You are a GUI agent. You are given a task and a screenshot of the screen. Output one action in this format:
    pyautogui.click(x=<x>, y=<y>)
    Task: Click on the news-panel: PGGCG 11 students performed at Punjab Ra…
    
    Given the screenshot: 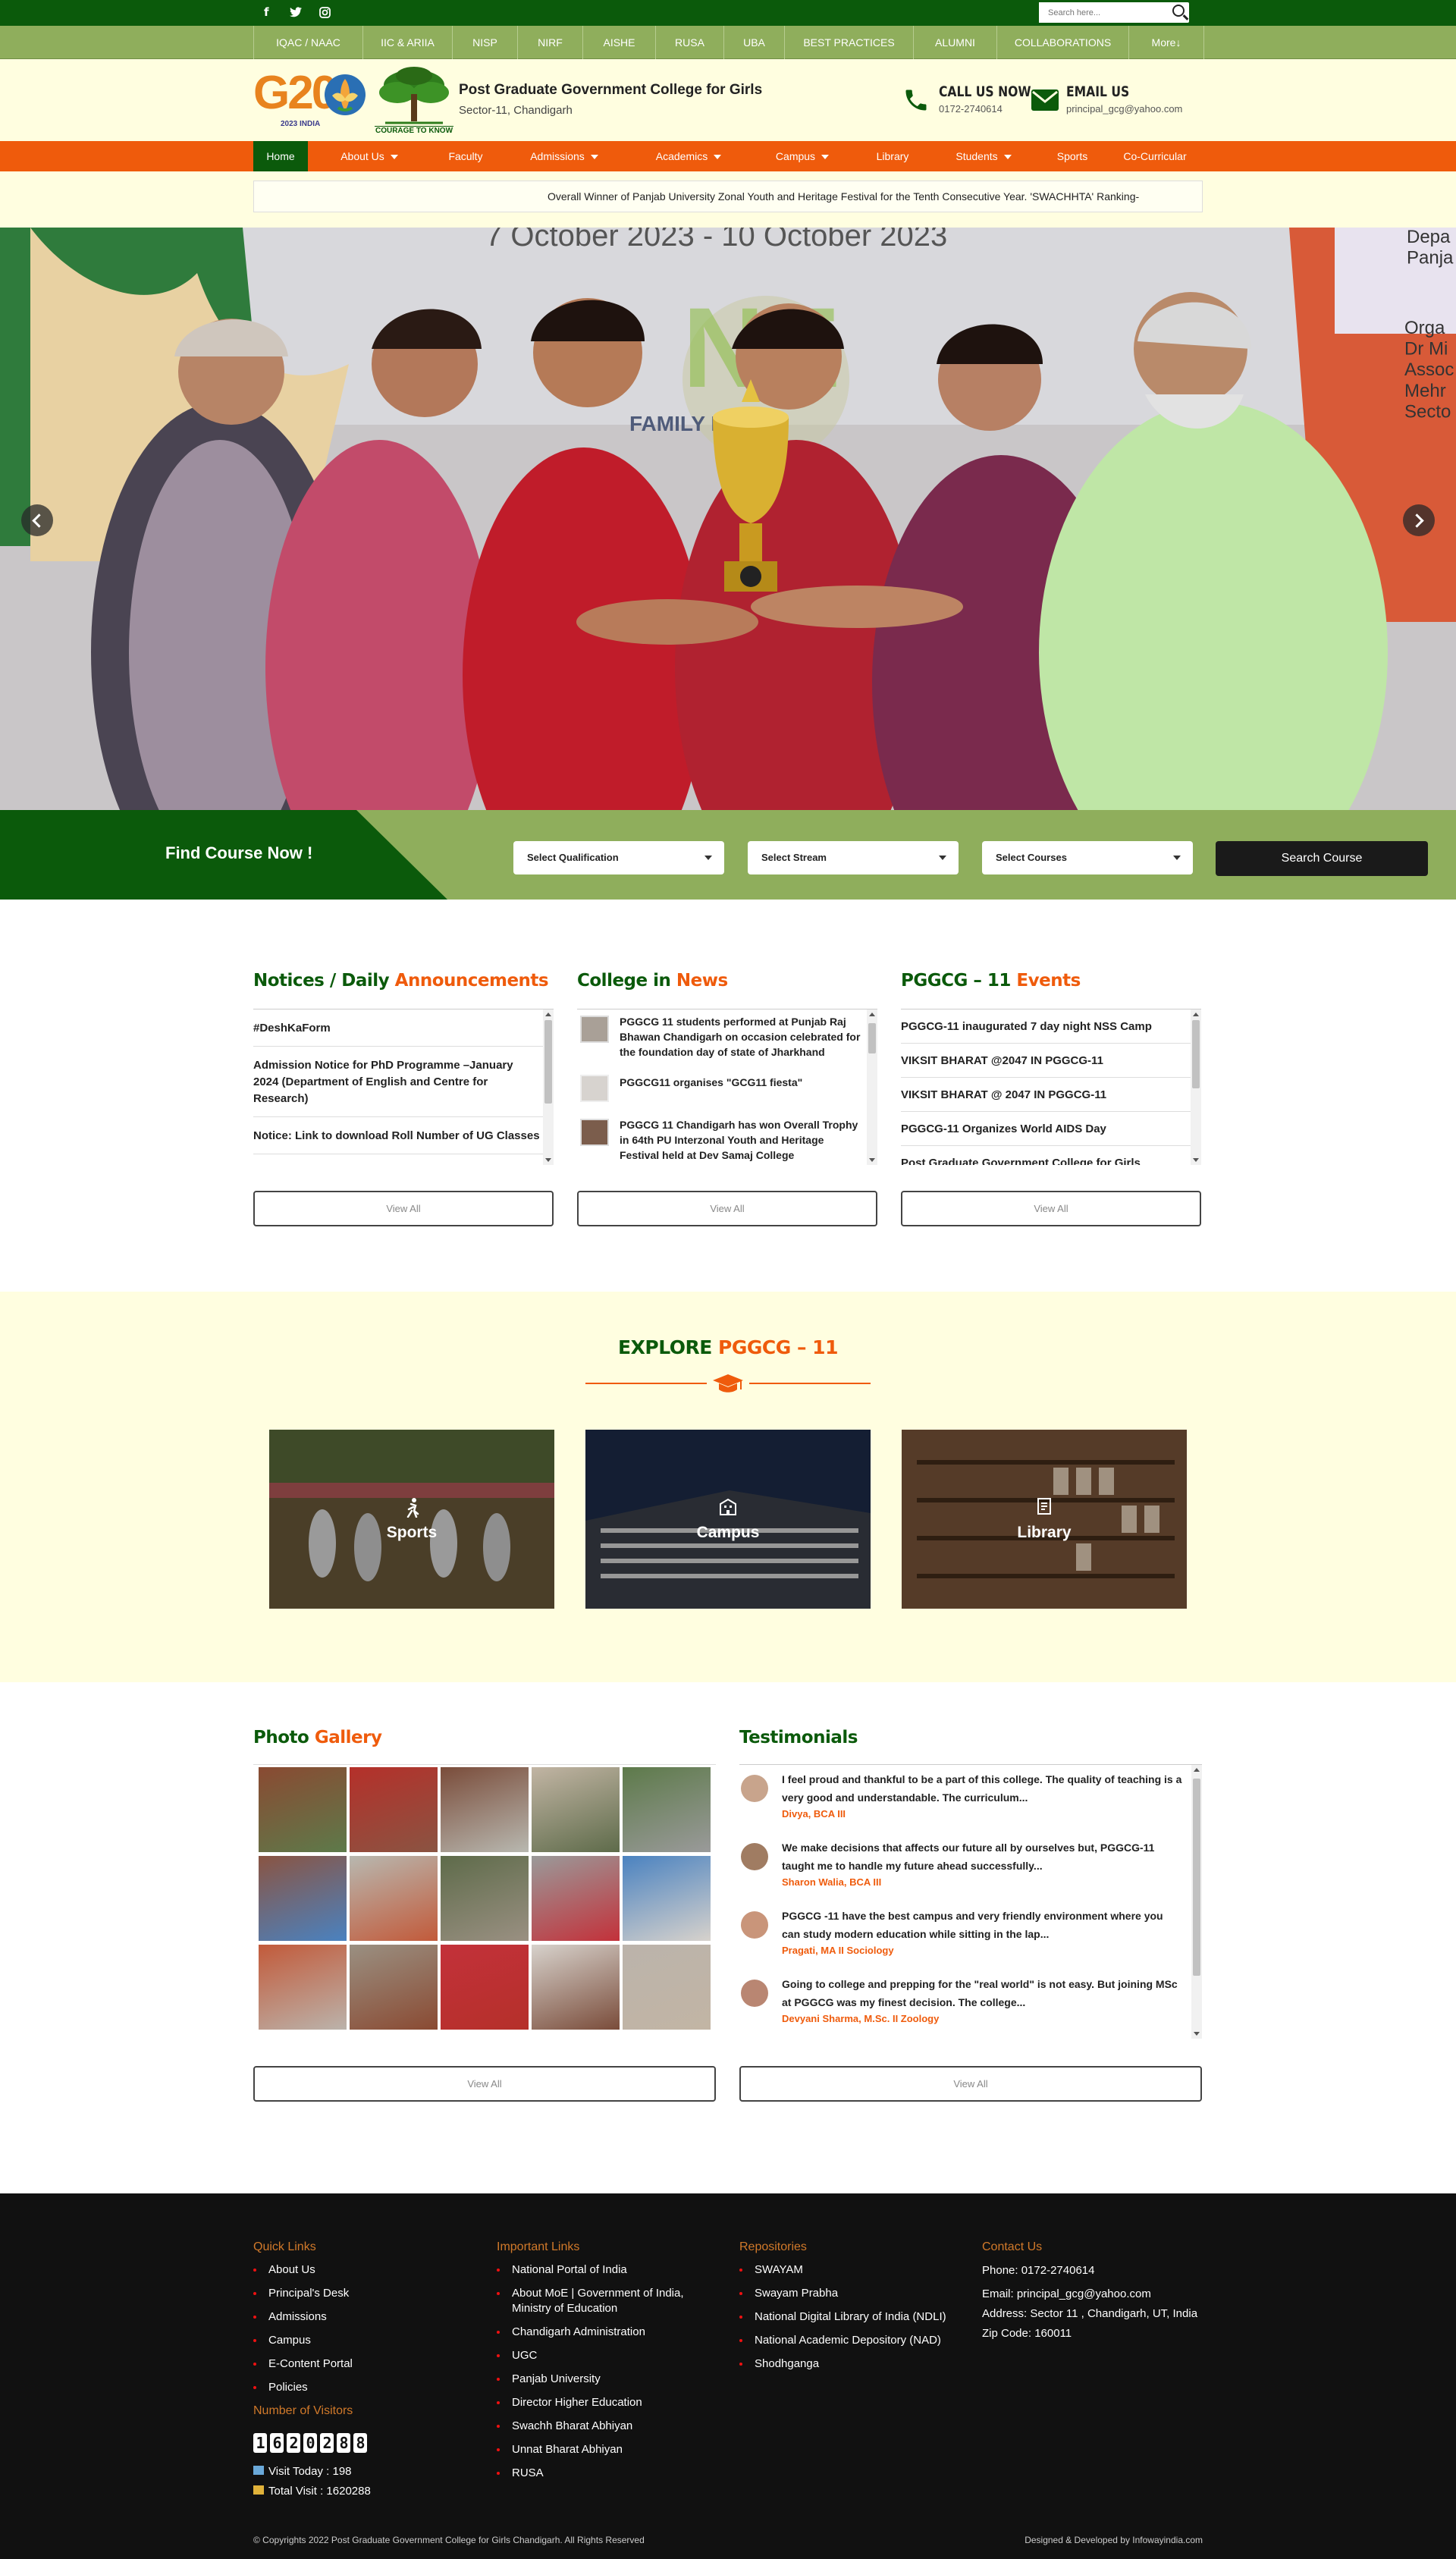 What is the action you would take?
    pyautogui.click(x=727, y=1087)
    